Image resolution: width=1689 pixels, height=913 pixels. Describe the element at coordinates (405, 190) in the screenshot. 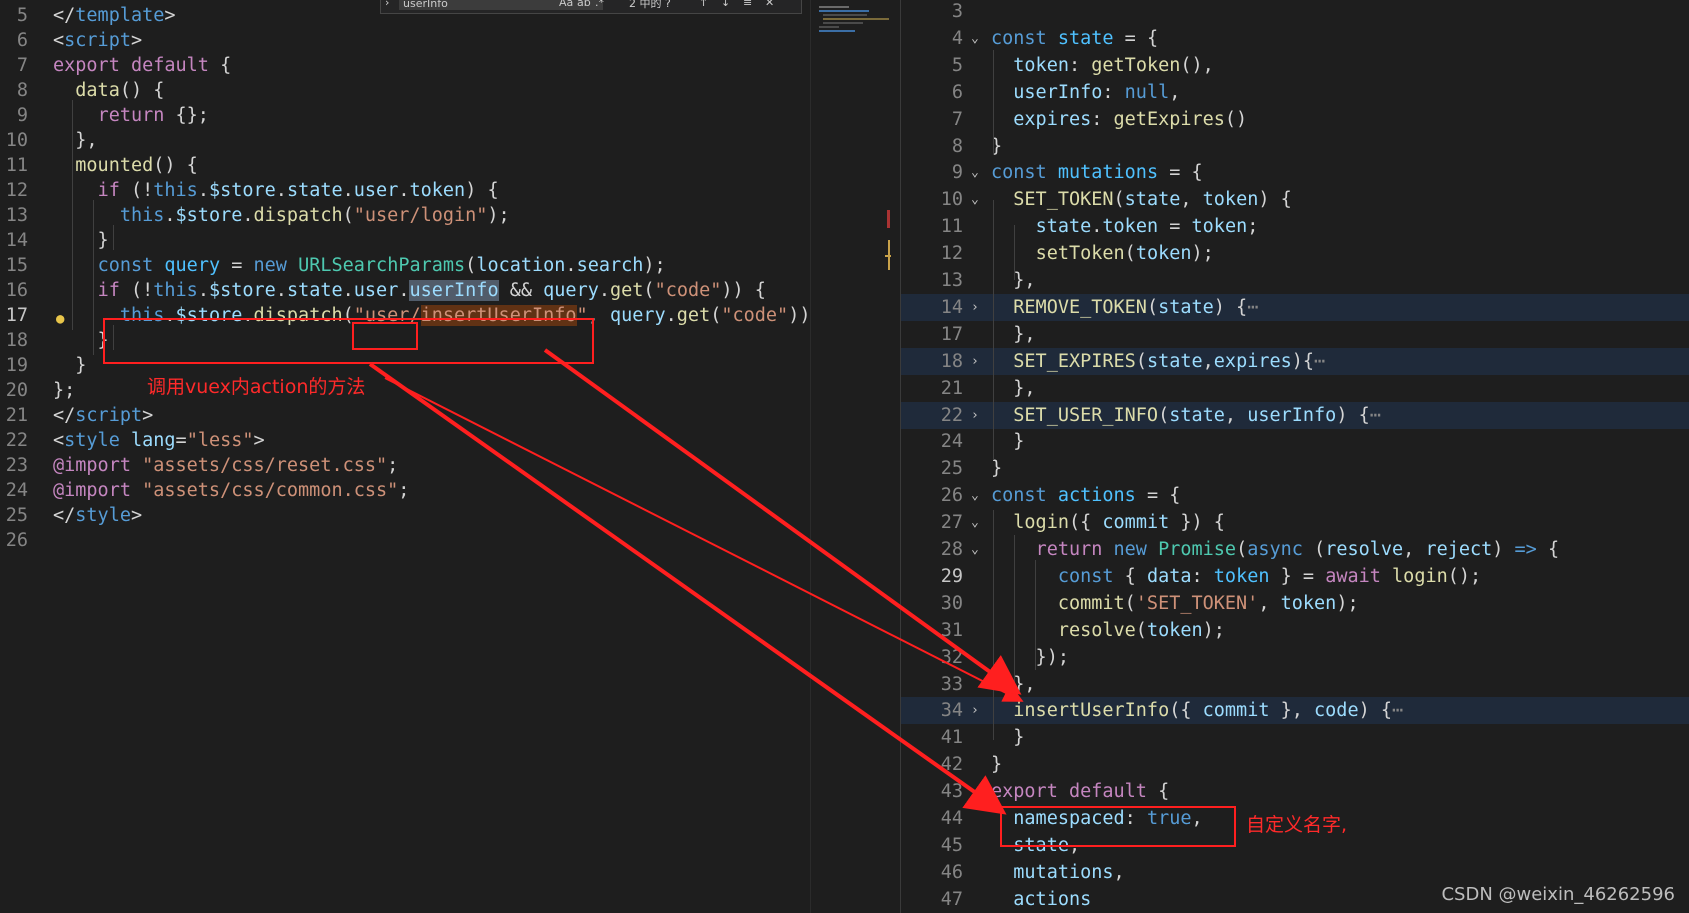

I see `code-line: 12 if (!this.$store.state.user.token) {` at that location.